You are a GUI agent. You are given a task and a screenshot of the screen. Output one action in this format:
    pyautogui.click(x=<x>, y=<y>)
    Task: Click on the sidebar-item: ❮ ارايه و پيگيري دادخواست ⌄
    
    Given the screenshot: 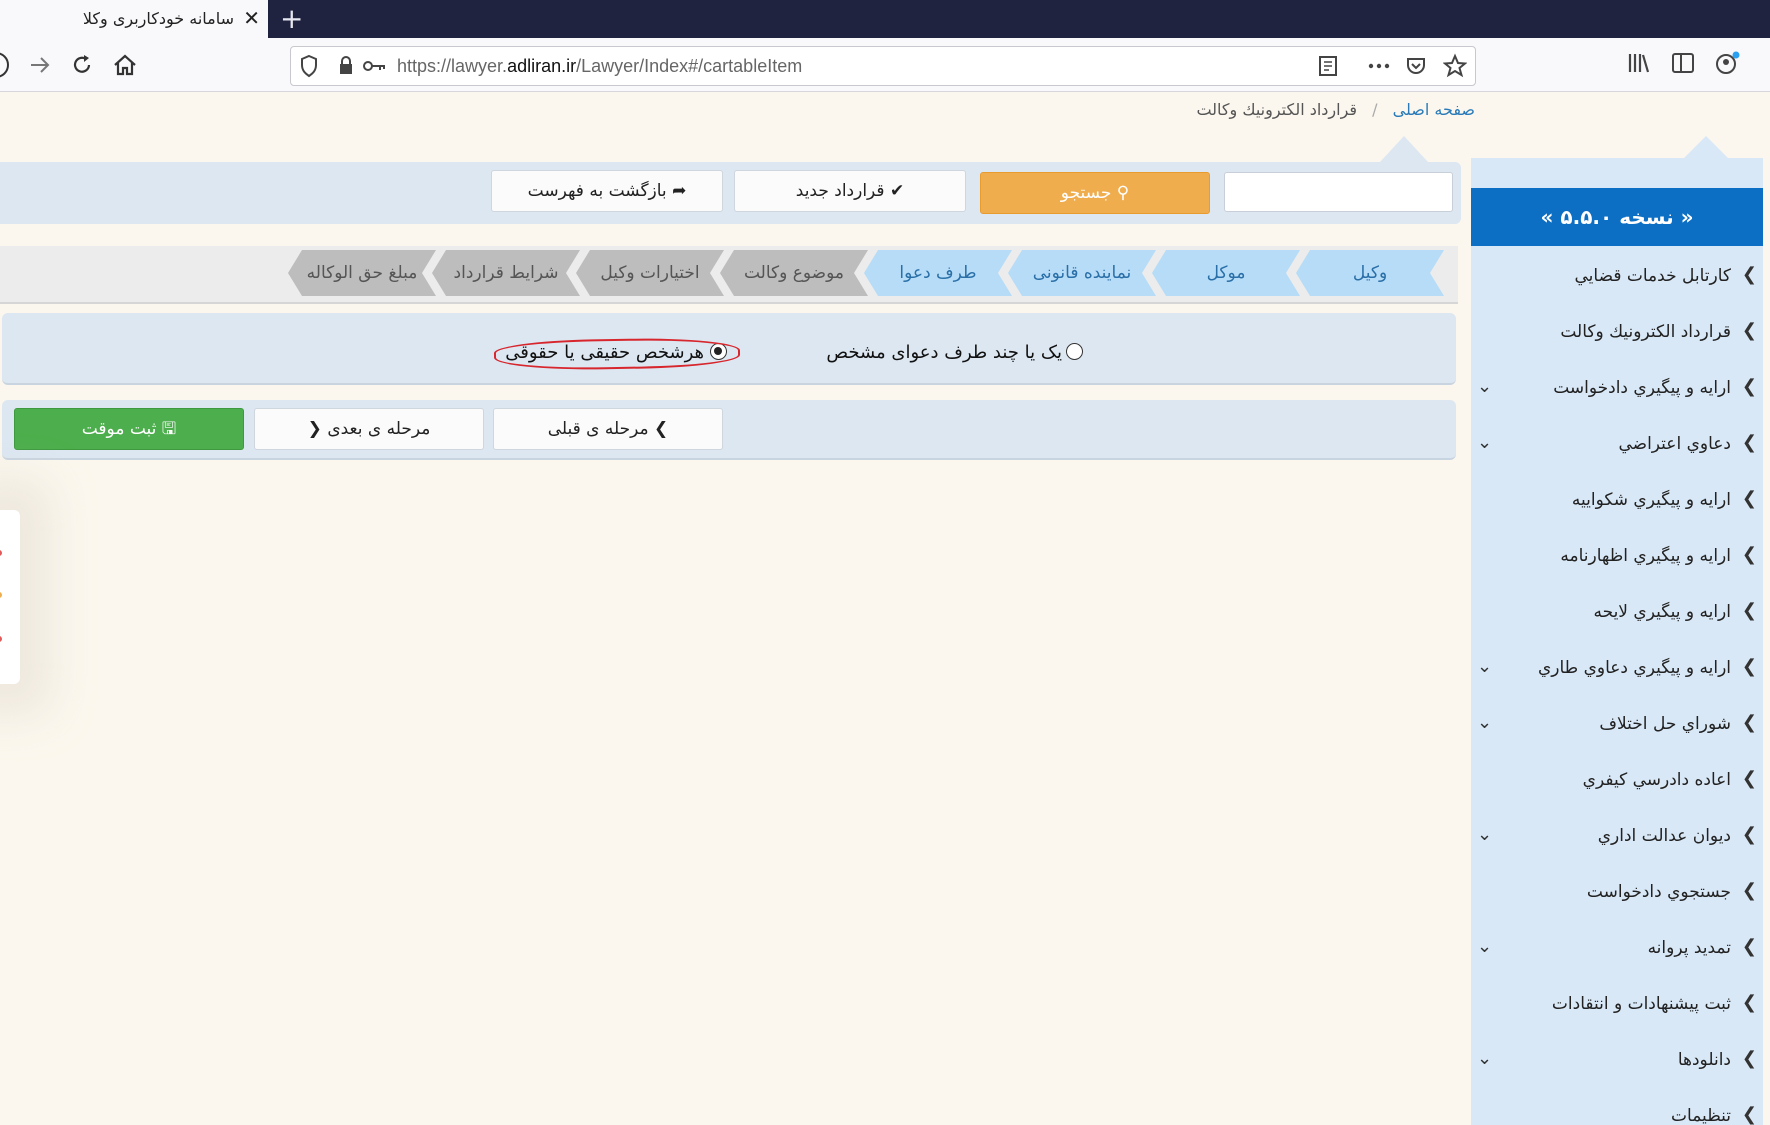 What is the action you would take?
    pyautogui.click(x=1617, y=390)
    